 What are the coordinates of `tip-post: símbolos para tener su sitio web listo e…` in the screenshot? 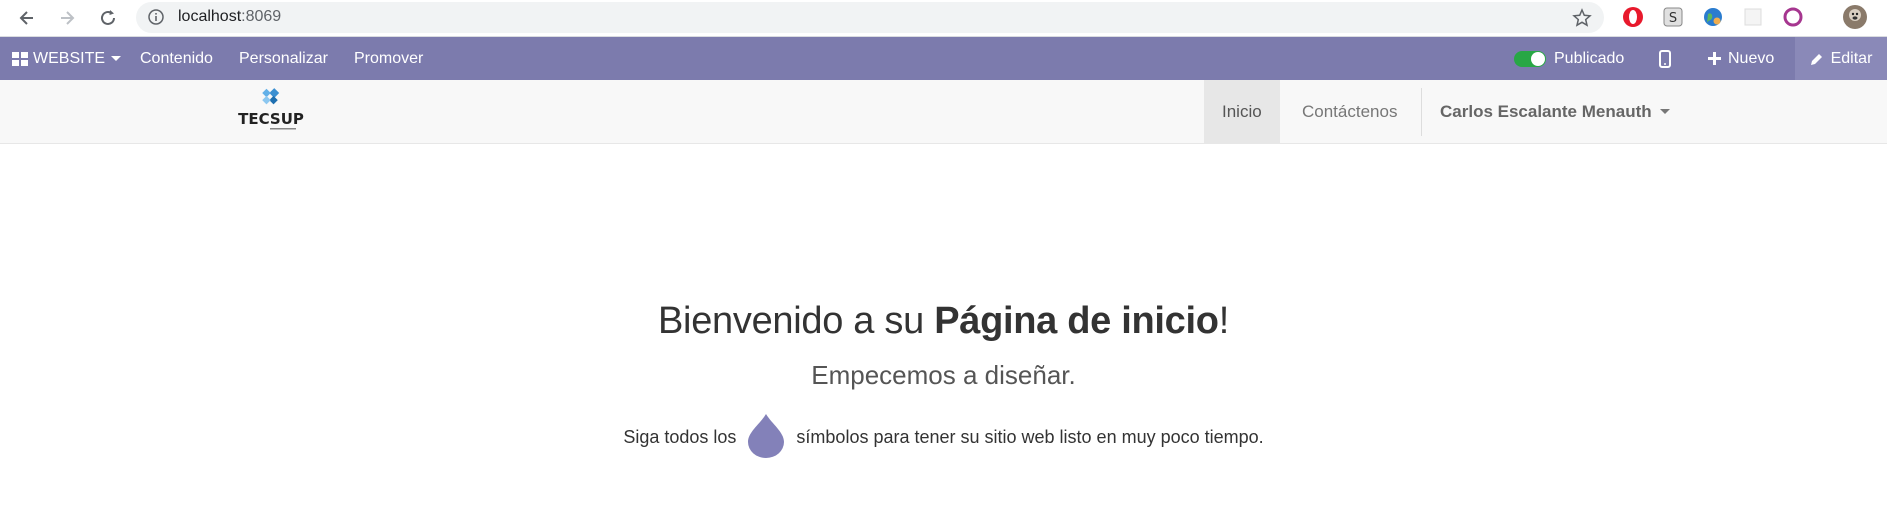 It's located at (1030, 436).